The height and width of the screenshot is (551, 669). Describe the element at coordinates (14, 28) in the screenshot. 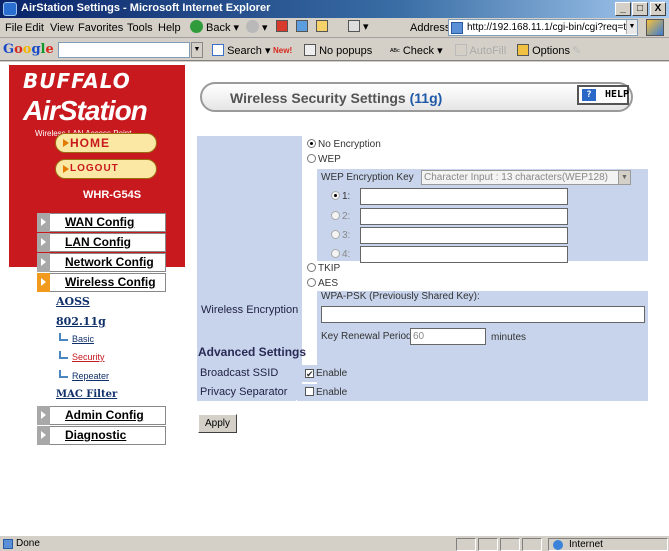

I see `menu-file: File` at that location.